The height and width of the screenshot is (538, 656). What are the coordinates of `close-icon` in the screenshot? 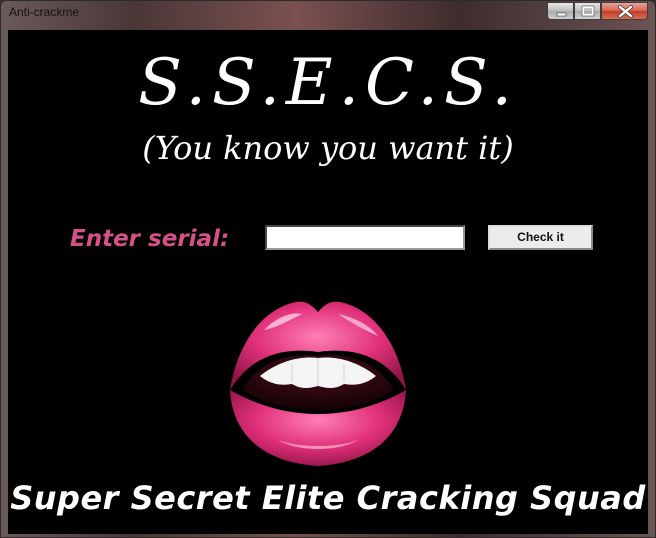 It's located at (625, 11).